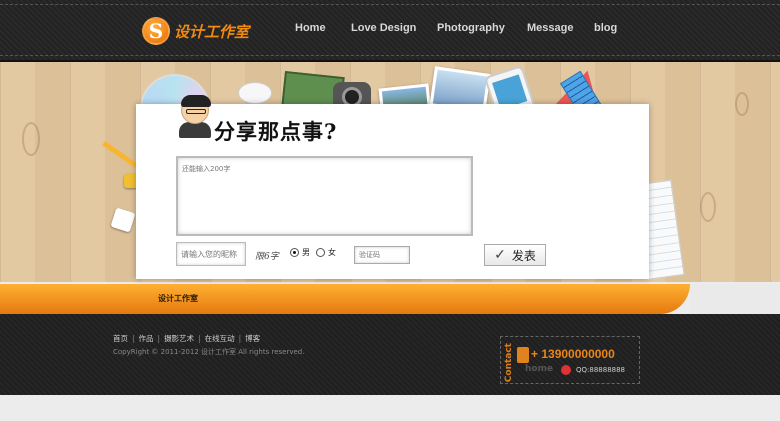  I want to click on nav-home: Home, so click(310, 28).